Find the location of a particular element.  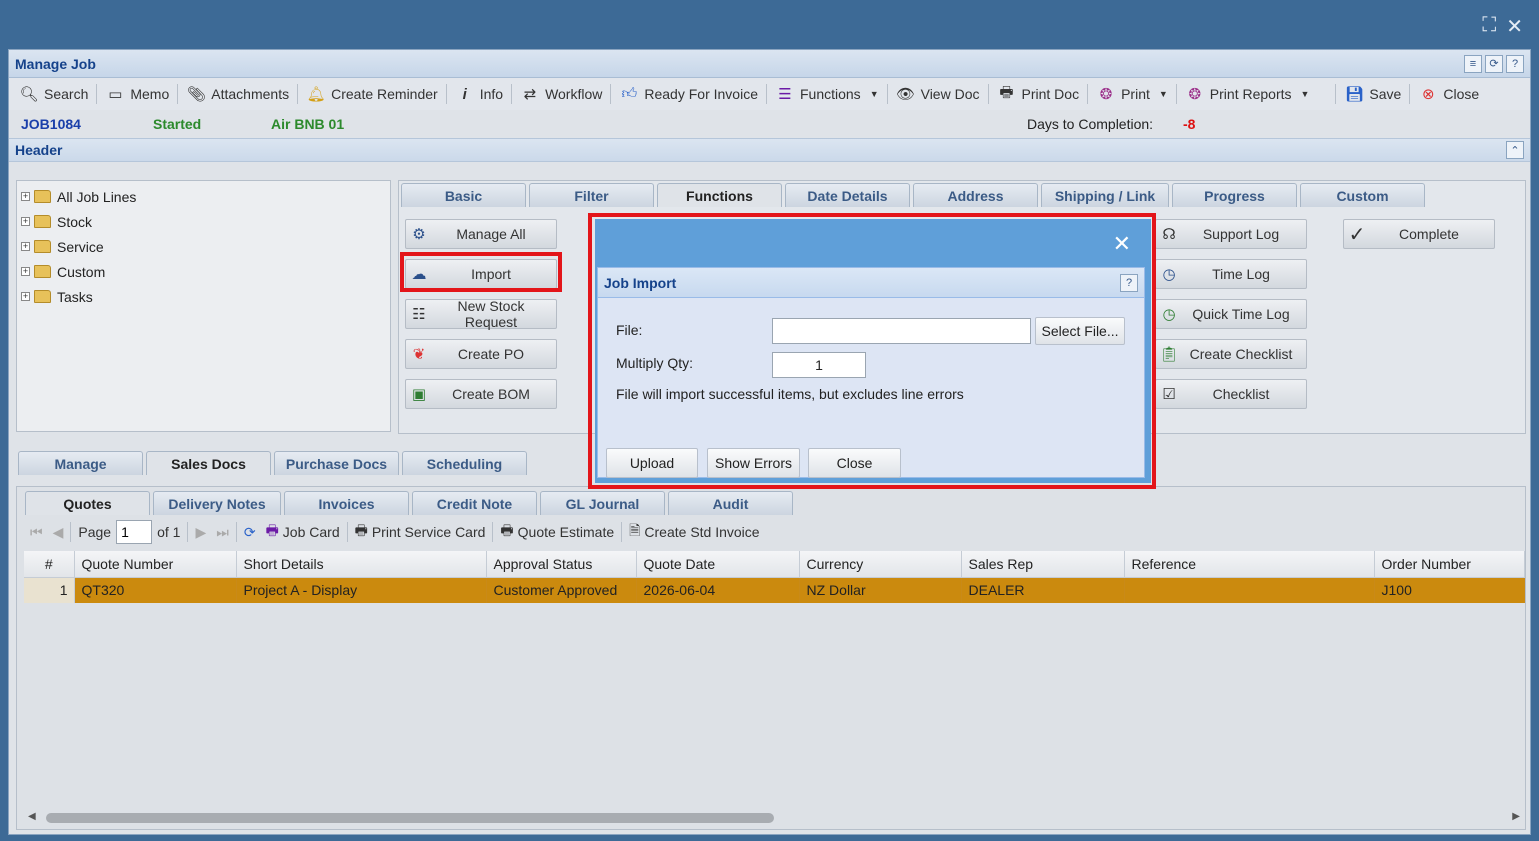

column-header: # is located at coordinates (49, 564).